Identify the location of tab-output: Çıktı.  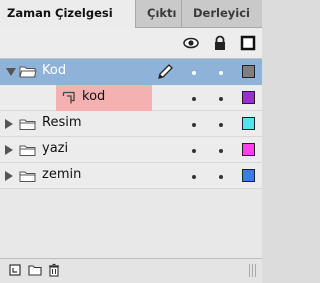
(159, 13).